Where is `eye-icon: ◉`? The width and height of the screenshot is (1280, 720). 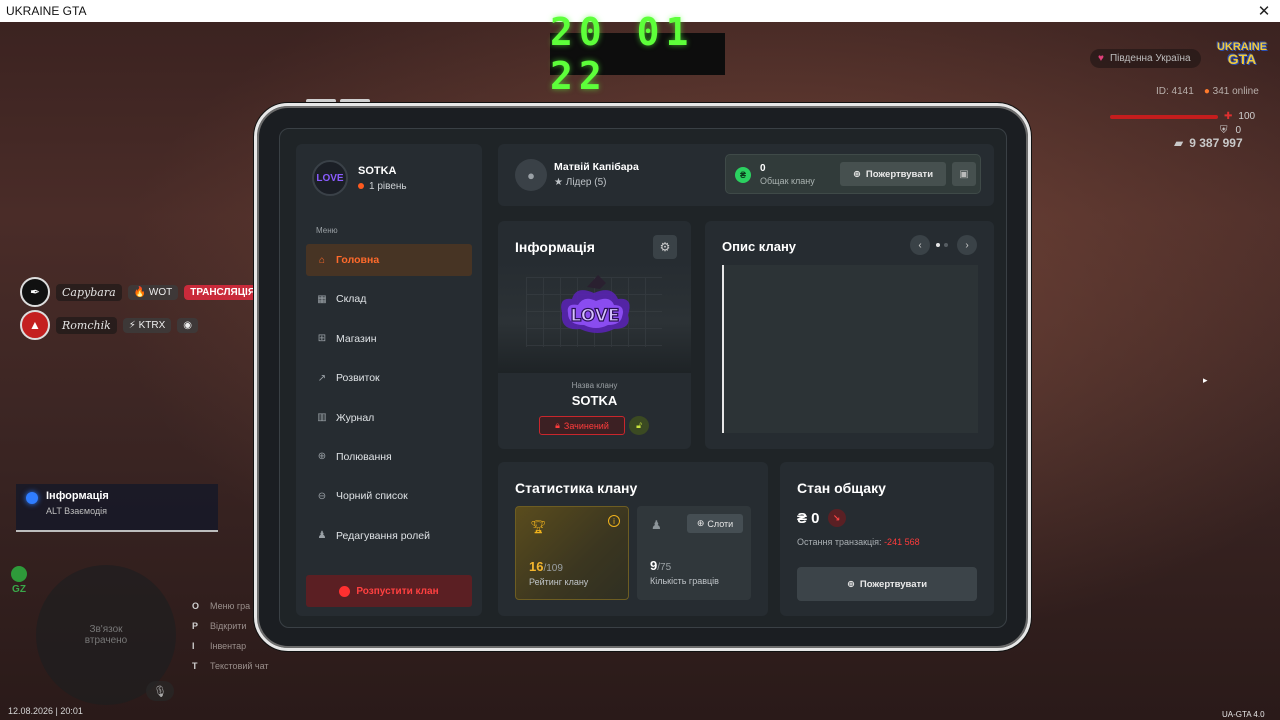 eye-icon: ◉ is located at coordinates (187, 325).